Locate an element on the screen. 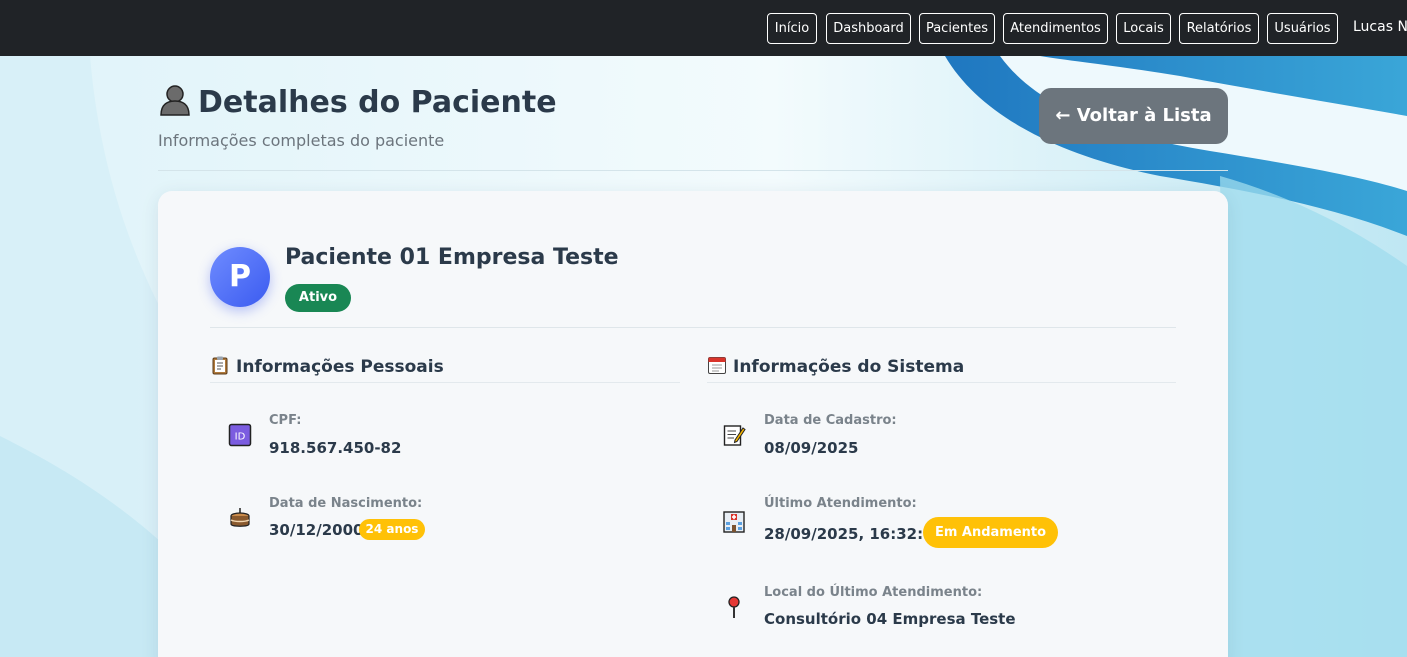  created-date-value: 08/09/2025 is located at coordinates (811, 448).